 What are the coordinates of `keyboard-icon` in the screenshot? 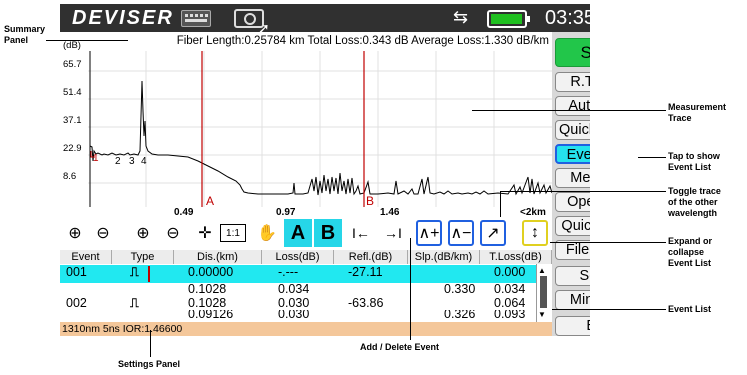 It's located at (196, 18).